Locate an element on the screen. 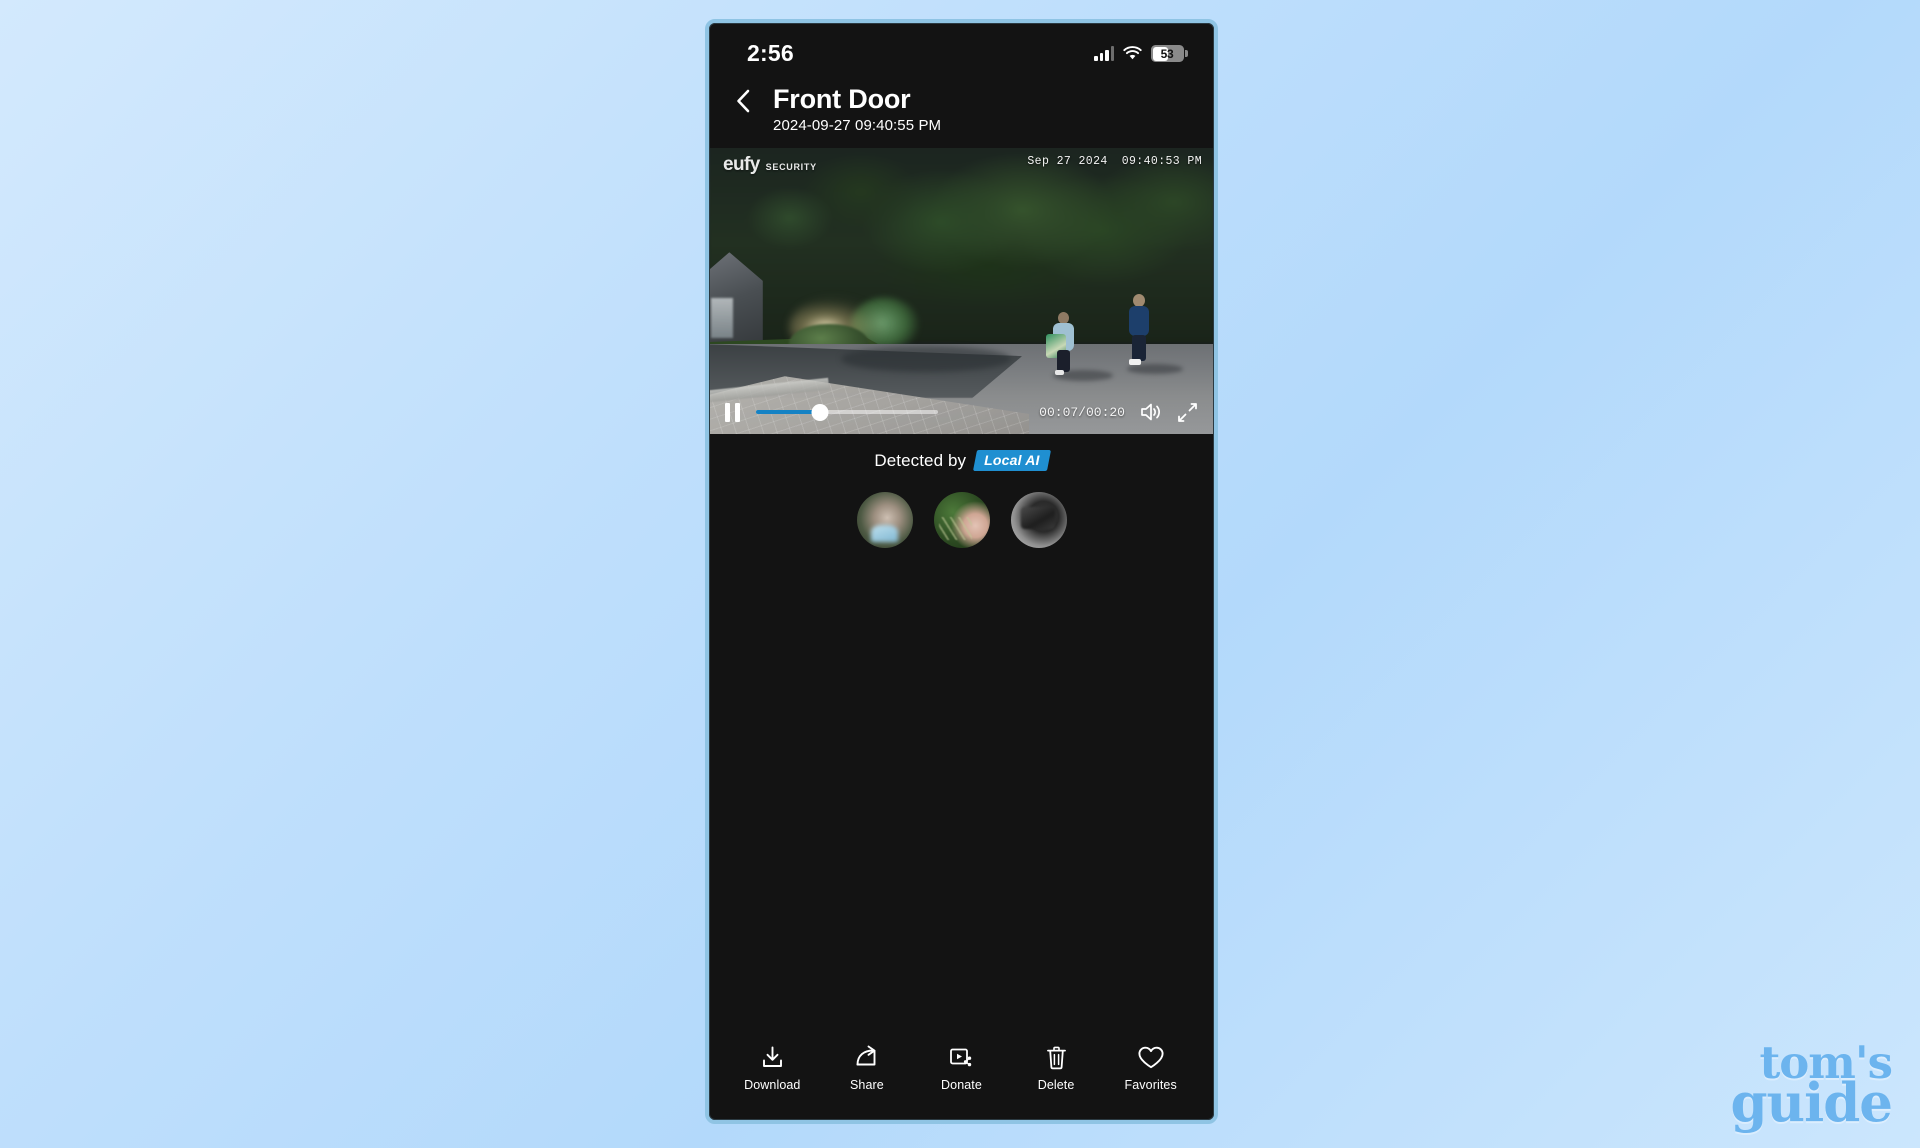 The image size is (1920, 1148). wifi-icon is located at coordinates (1132, 53).